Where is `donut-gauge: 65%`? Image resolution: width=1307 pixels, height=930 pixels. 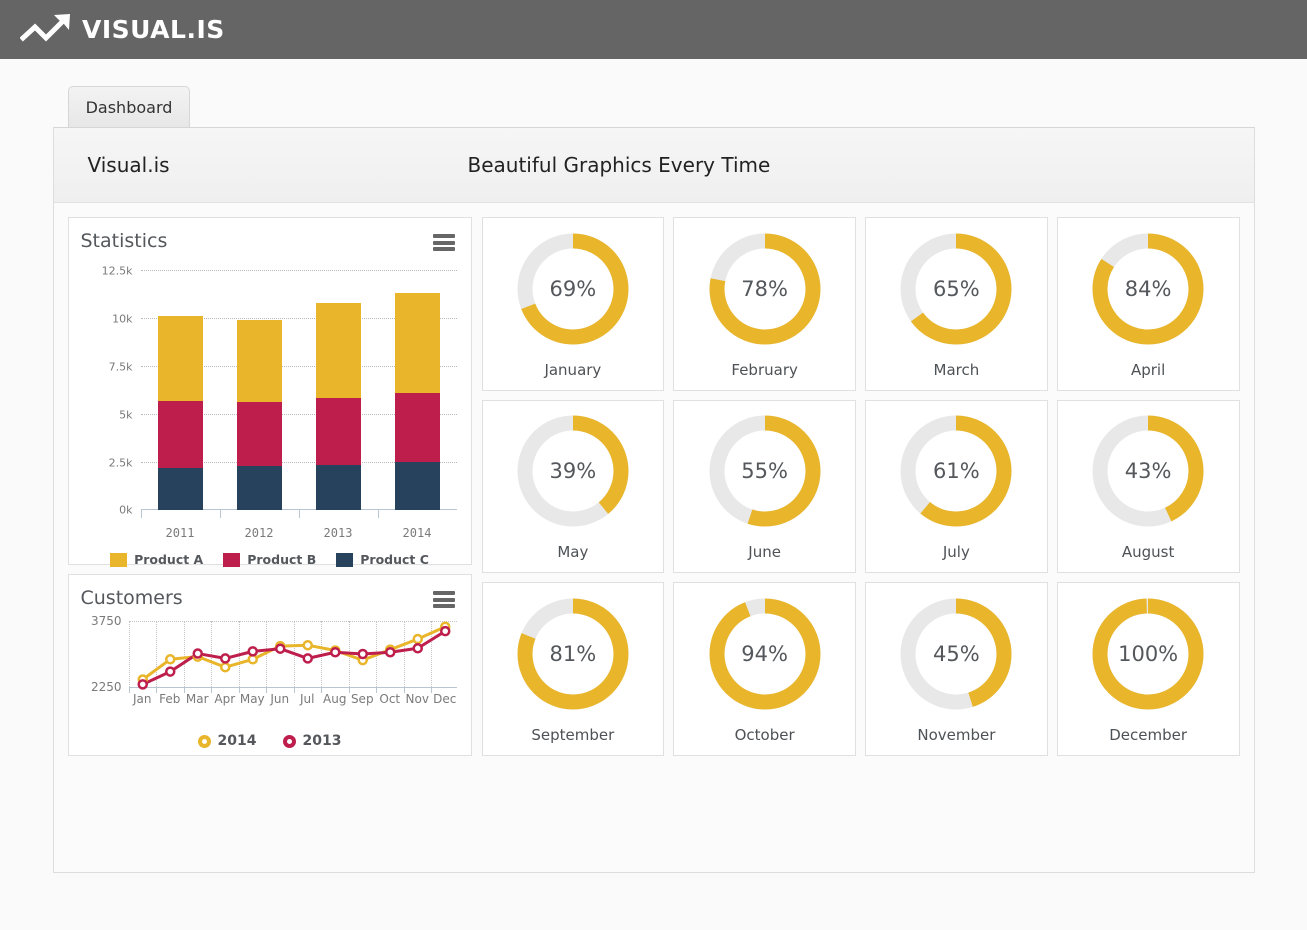
donut-gauge: 65% is located at coordinates (956, 289).